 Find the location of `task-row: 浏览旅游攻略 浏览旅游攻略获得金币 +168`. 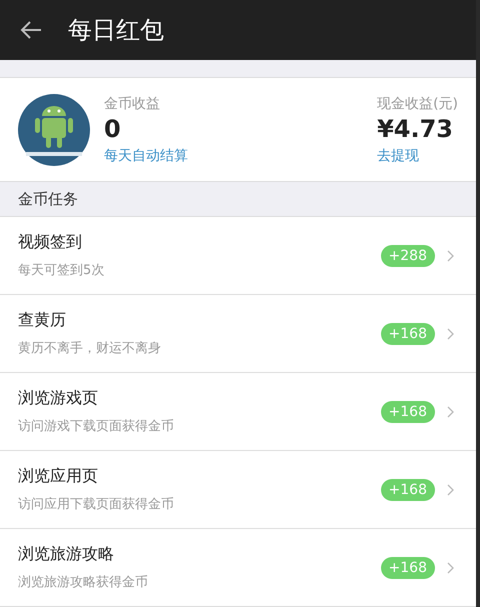

task-row: 浏览旅游攻略 浏览旅游攻略获得金币 +168 is located at coordinates (238, 568).